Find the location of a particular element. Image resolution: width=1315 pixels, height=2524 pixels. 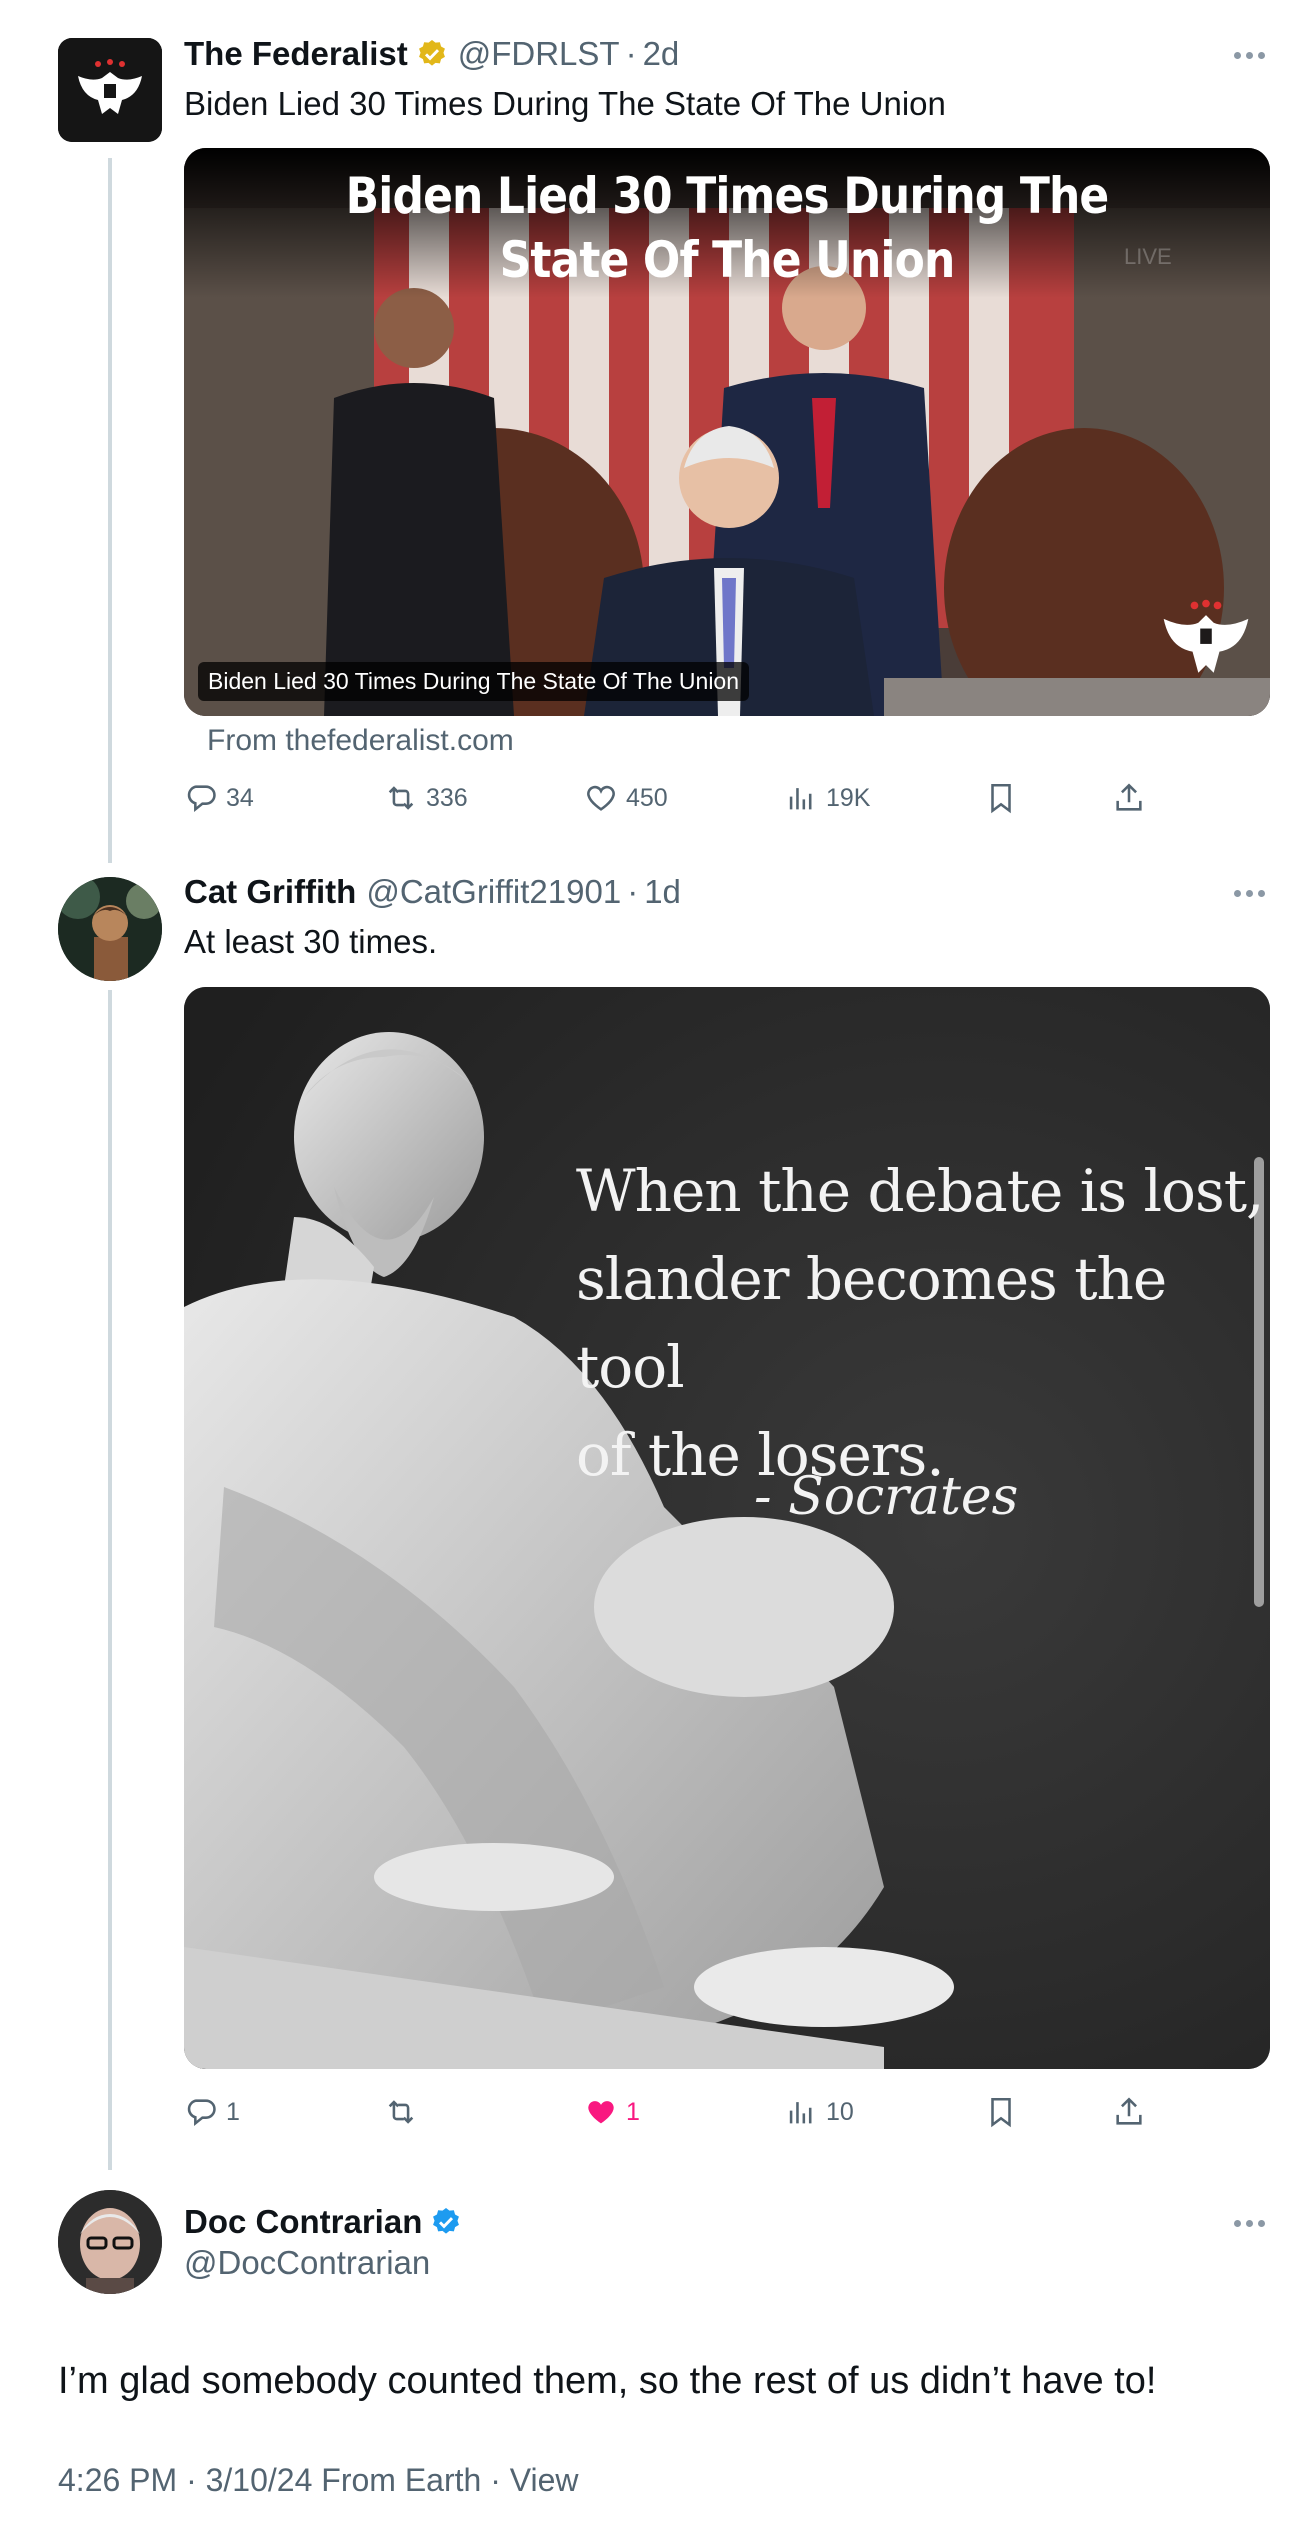

reply-count: 34 is located at coordinates (240, 797).